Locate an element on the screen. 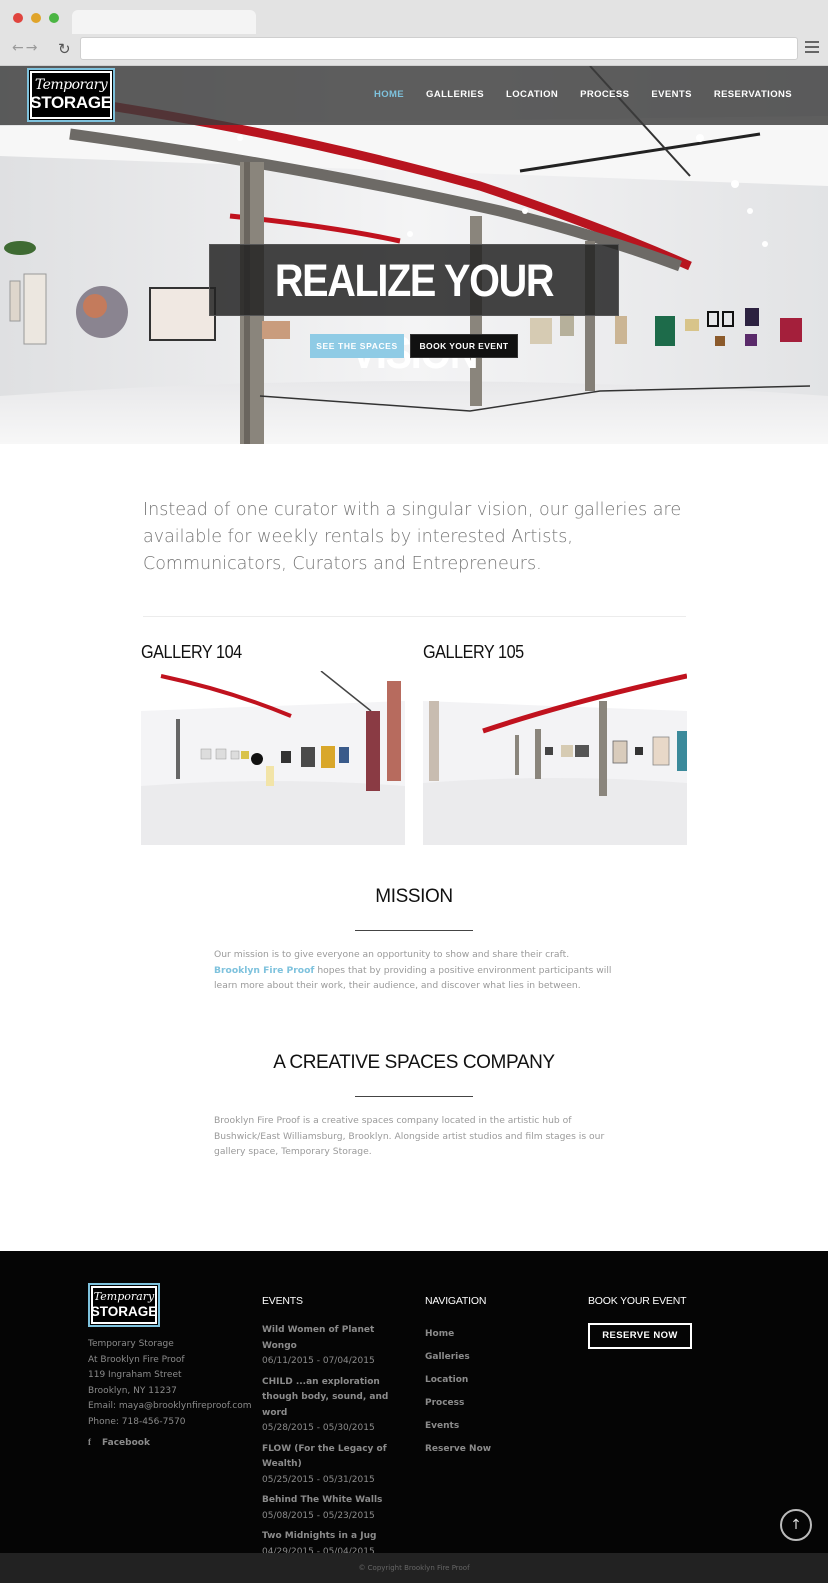 Image resolution: width=828 pixels, height=1583 pixels. footer-nav-reserve-now: Reserve Now is located at coordinates (458, 1449).